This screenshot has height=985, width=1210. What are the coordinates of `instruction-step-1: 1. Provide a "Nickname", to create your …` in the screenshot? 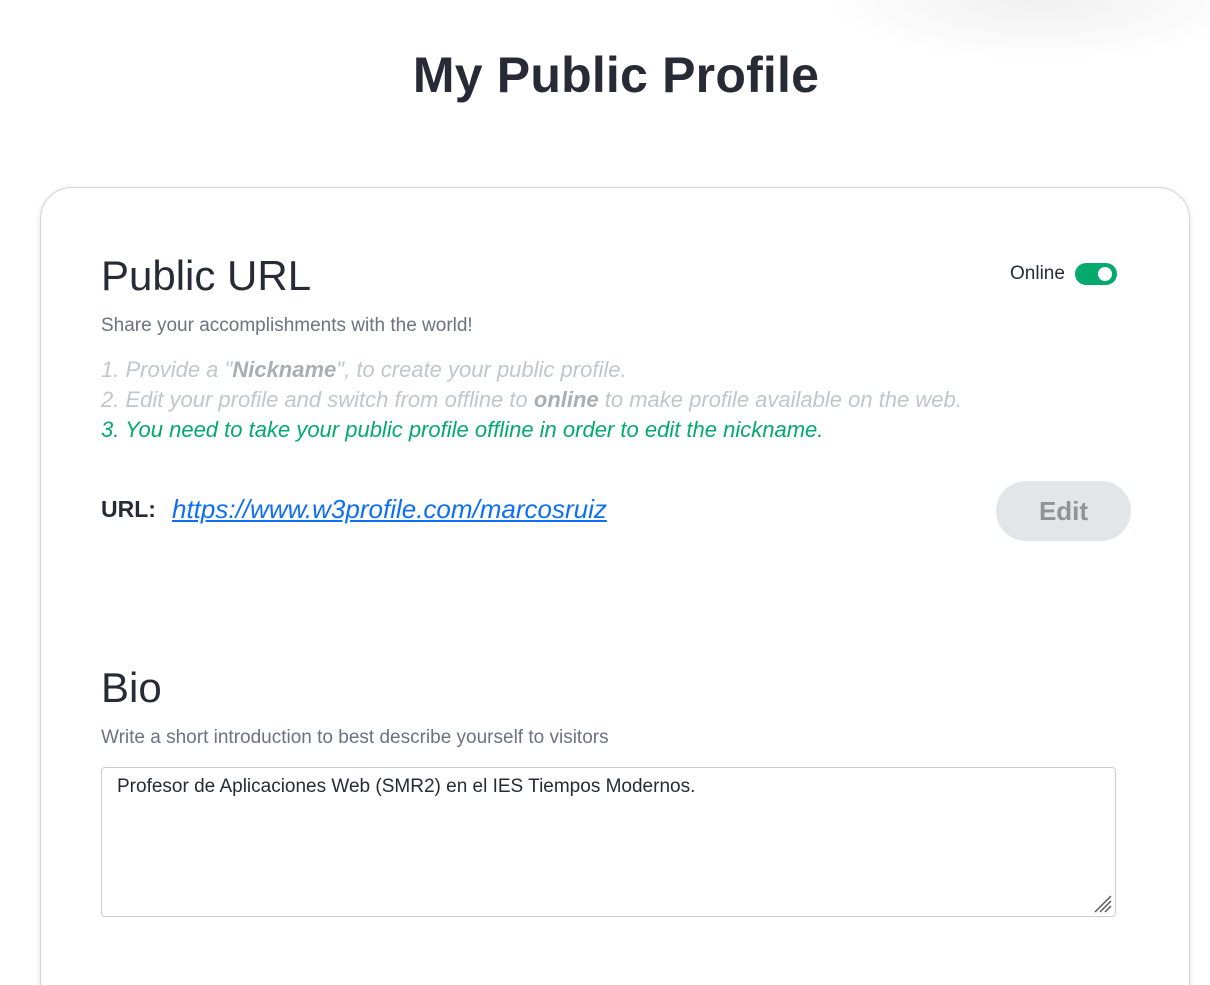 It's located at (364, 369).